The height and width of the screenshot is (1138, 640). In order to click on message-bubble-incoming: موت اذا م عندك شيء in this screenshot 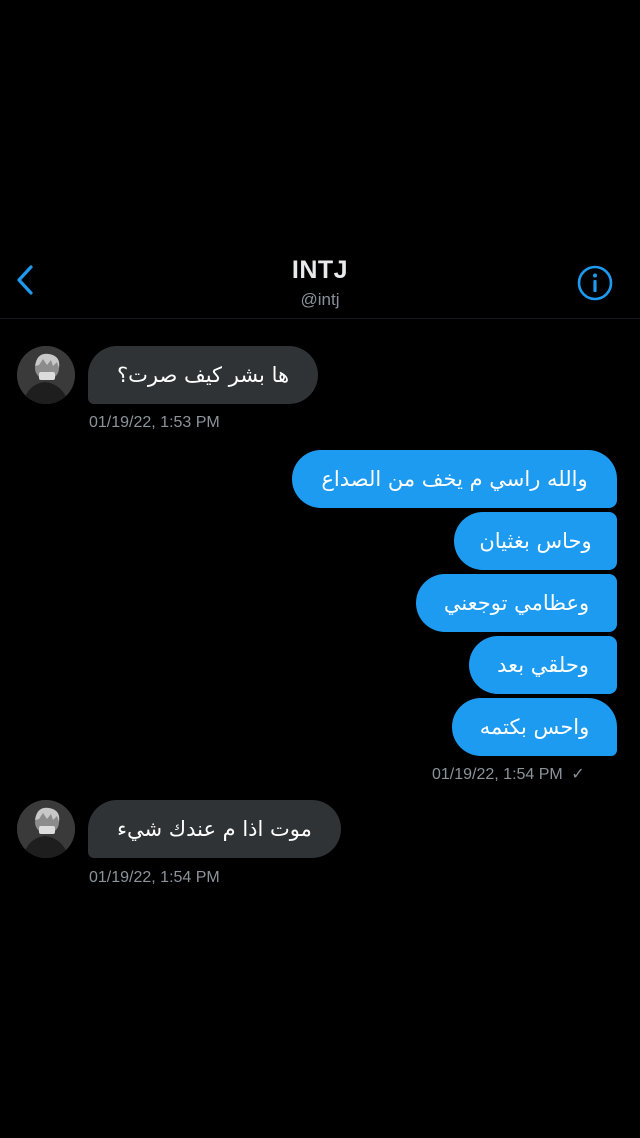, I will do `click(214, 829)`.